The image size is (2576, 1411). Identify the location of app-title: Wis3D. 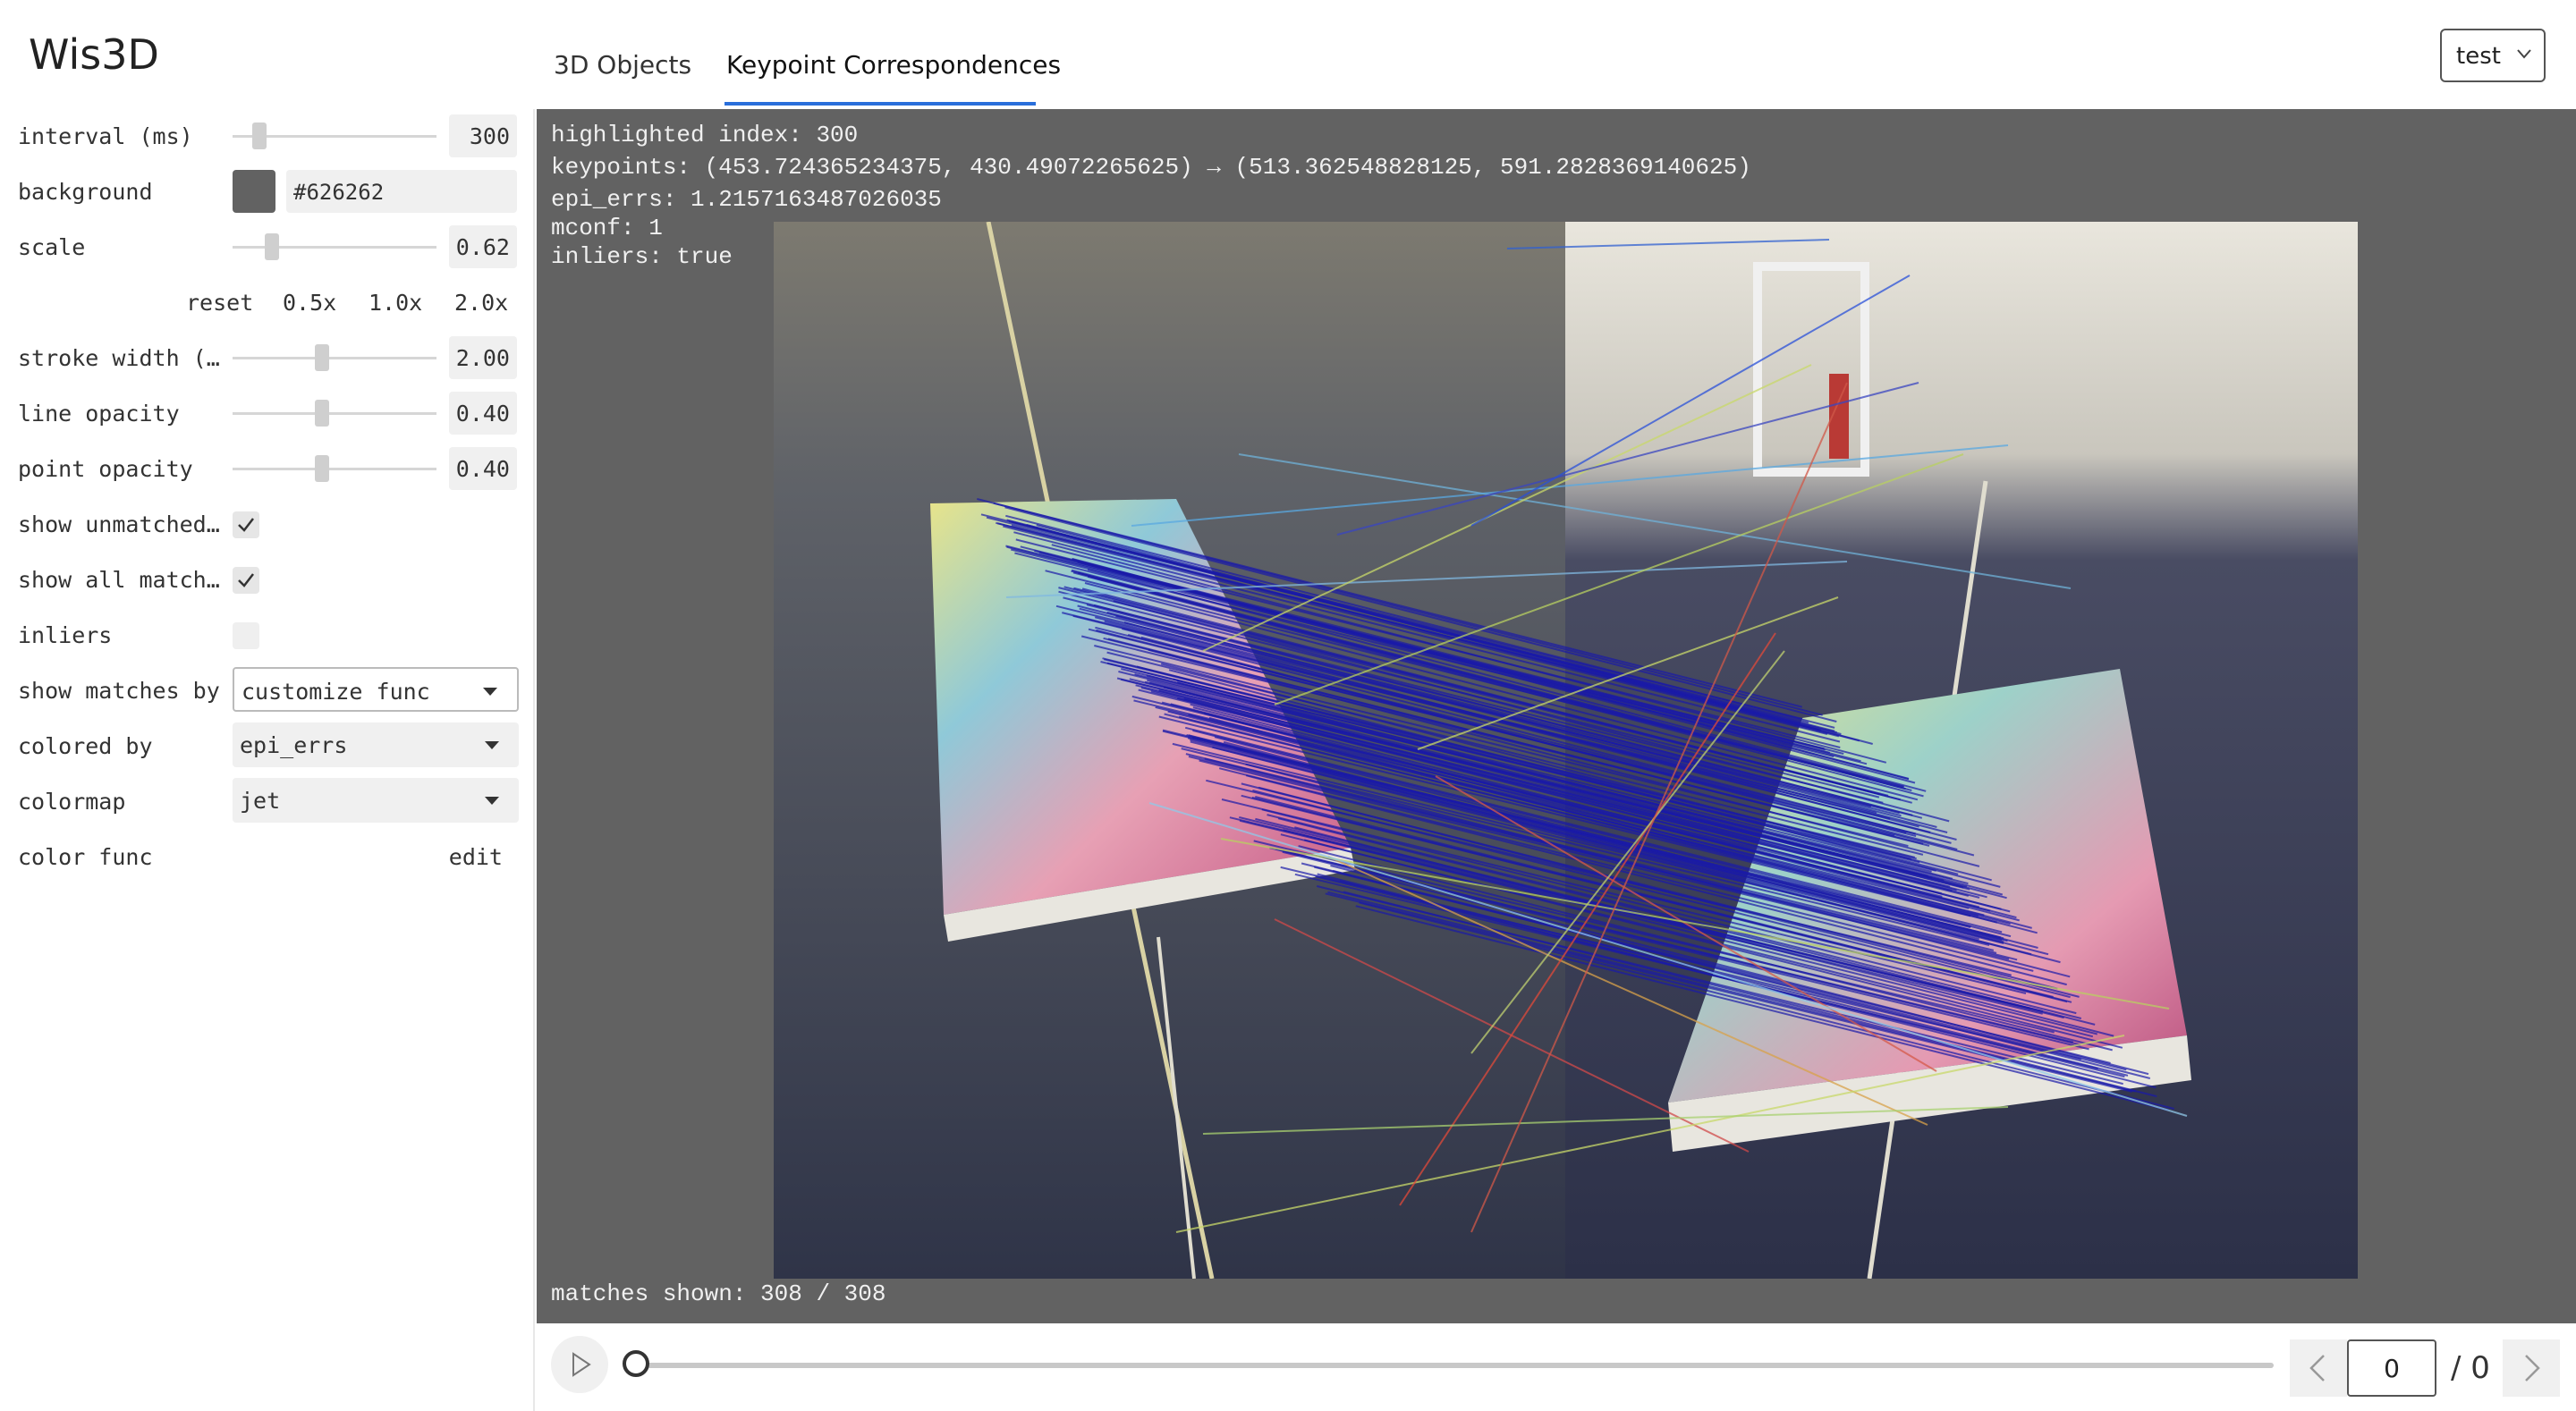
(94, 54).